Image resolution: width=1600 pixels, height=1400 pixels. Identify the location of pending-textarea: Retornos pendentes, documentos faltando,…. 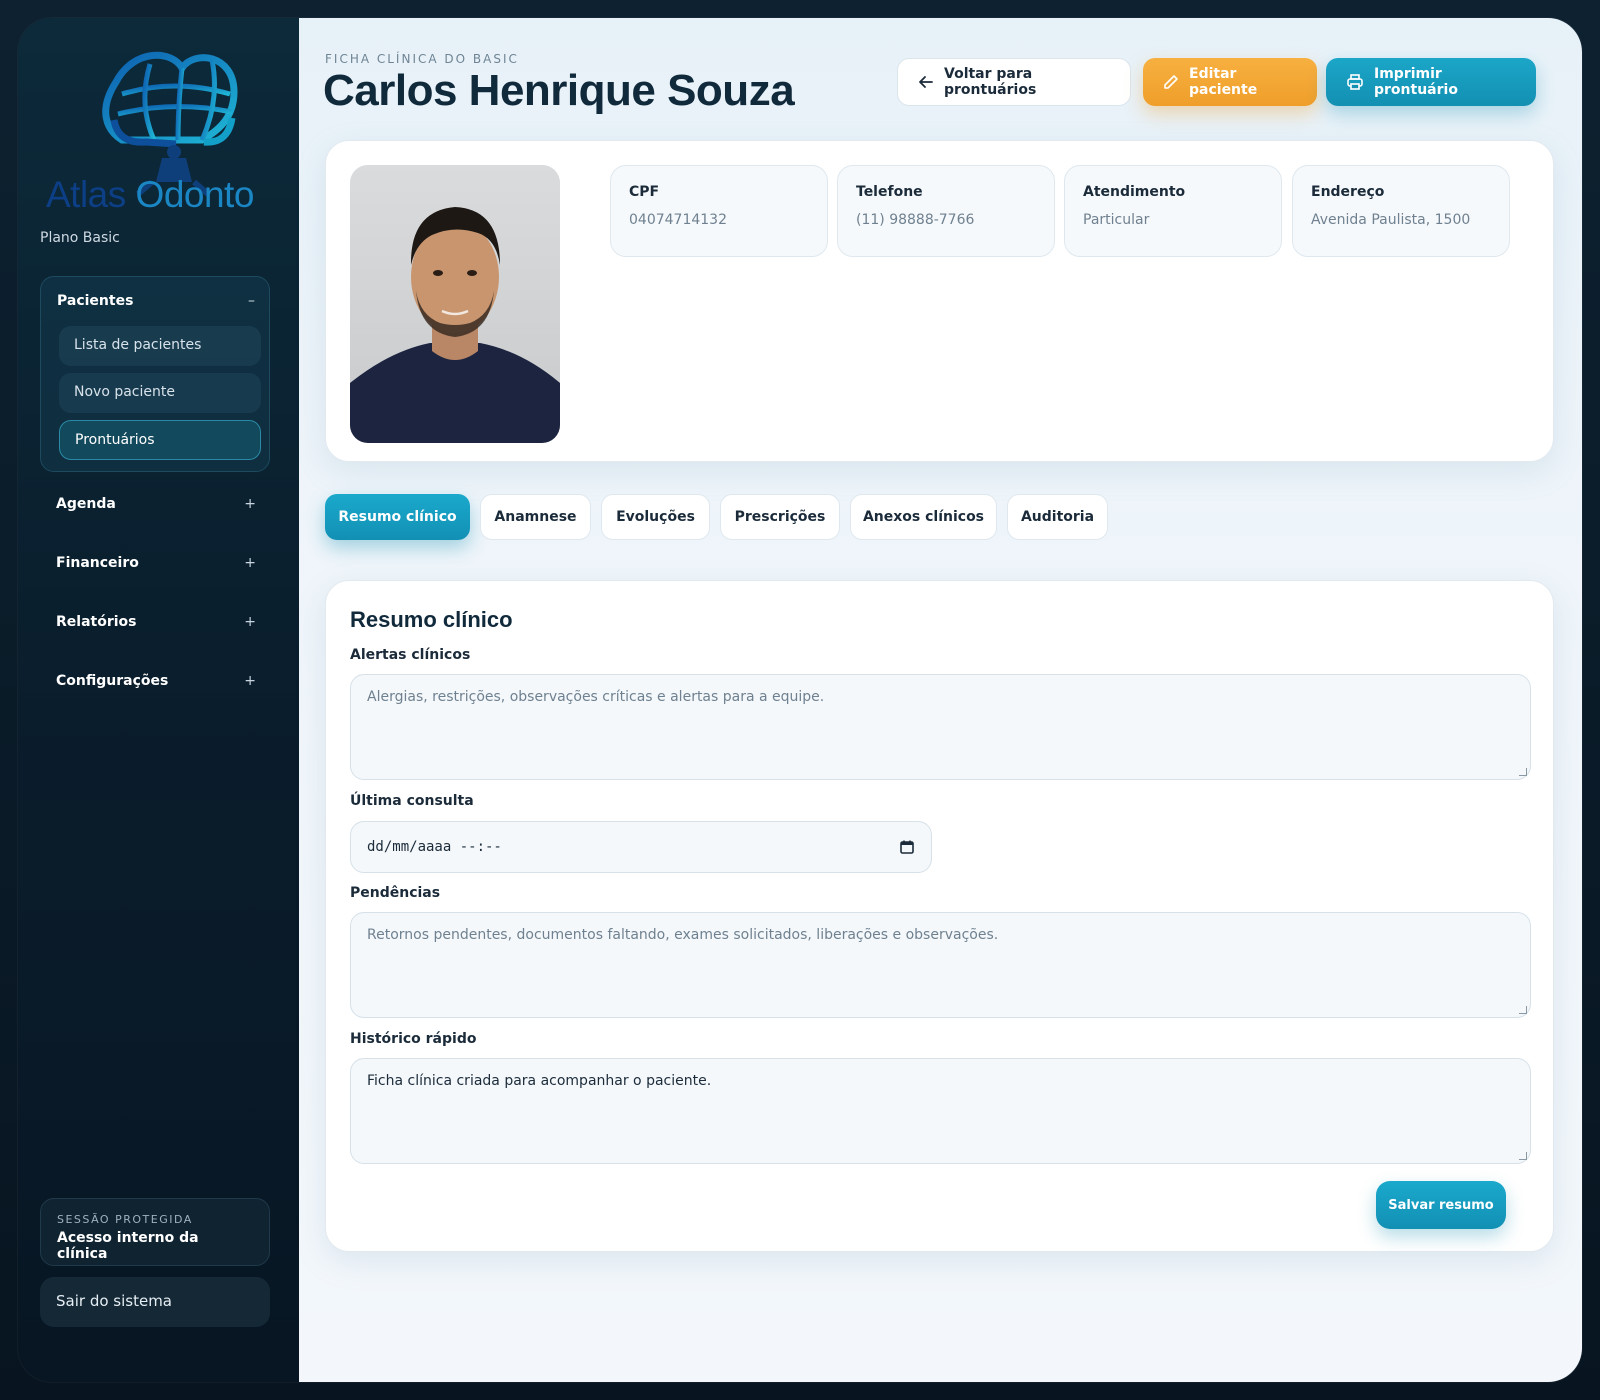
(940, 965).